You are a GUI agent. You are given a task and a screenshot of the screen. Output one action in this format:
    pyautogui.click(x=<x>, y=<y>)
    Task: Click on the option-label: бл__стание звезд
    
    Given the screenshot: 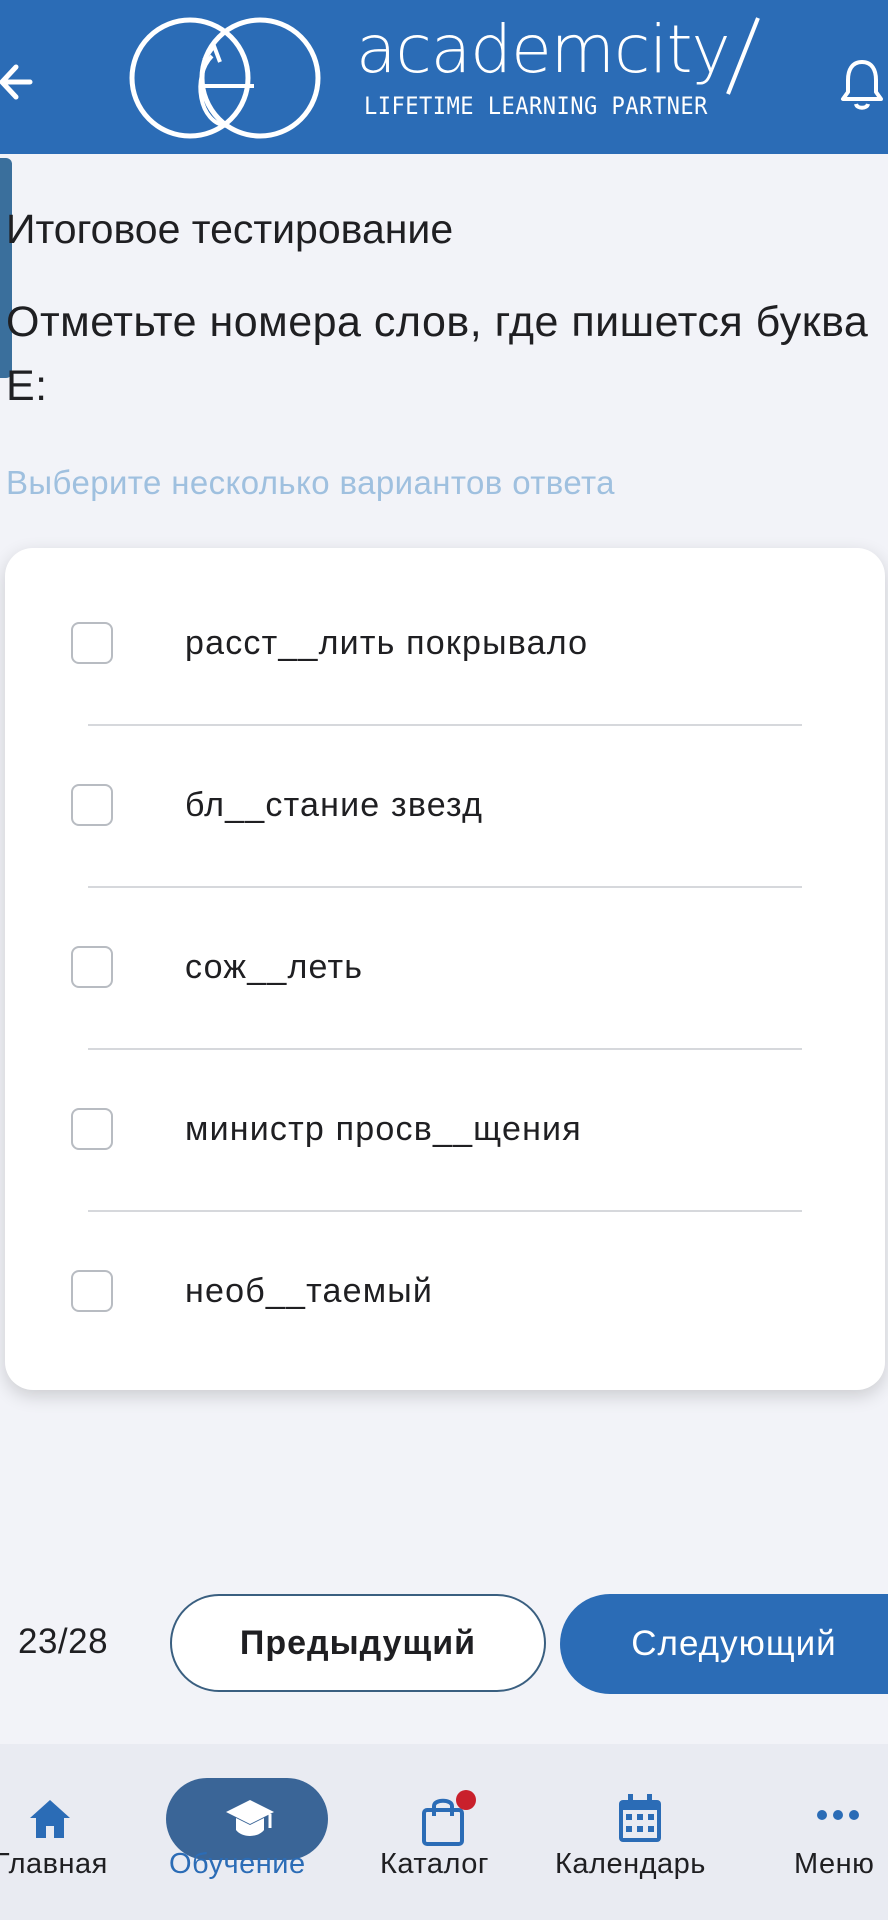 What is the action you would take?
    pyautogui.click(x=334, y=805)
    